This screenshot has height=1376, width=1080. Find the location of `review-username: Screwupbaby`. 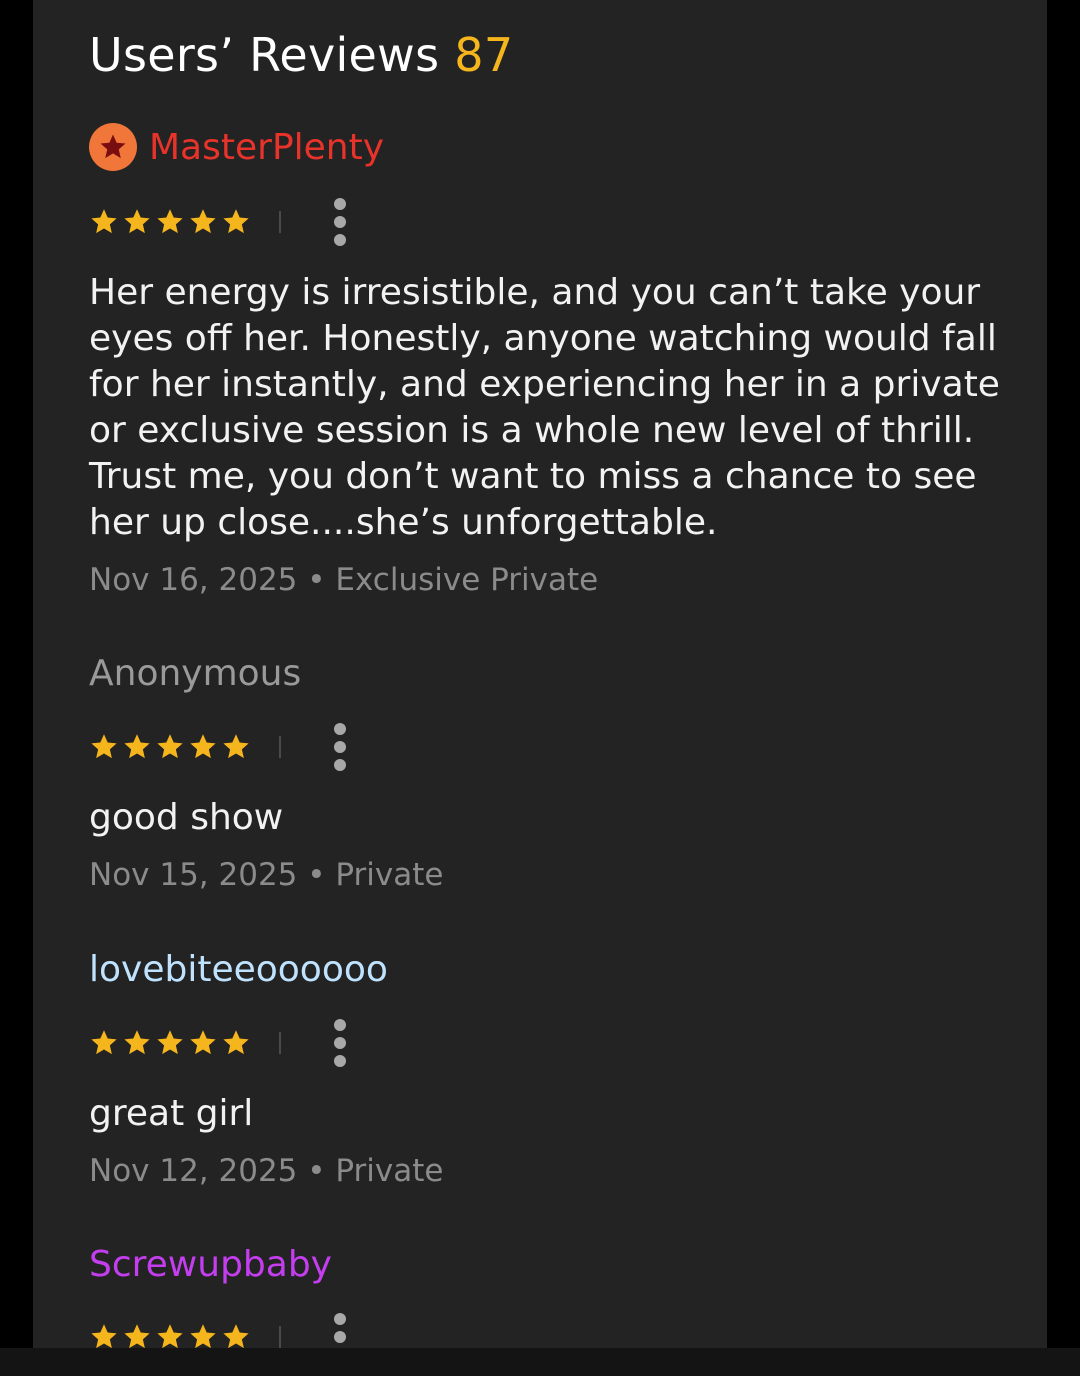

review-username: Screwupbaby is located at coordinates (210, 1264).